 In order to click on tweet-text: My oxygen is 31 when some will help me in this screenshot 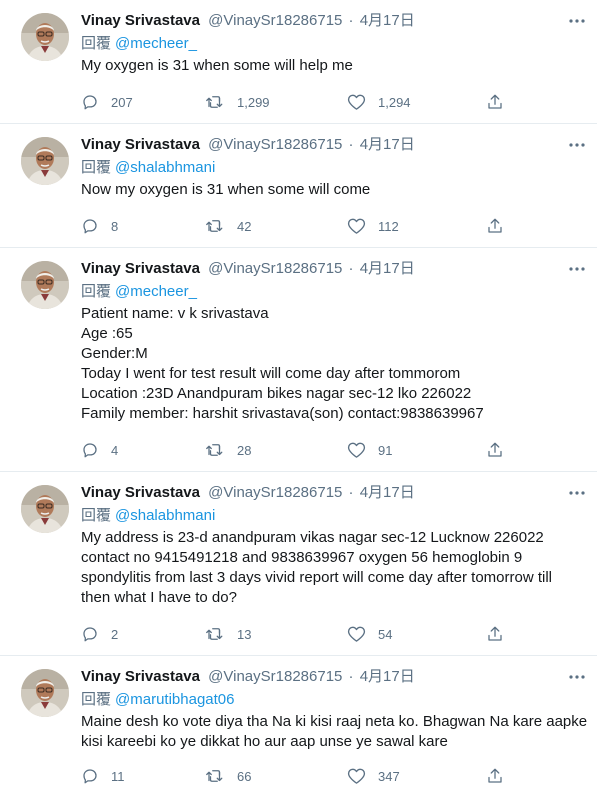, I will do `click(331, 66)`.